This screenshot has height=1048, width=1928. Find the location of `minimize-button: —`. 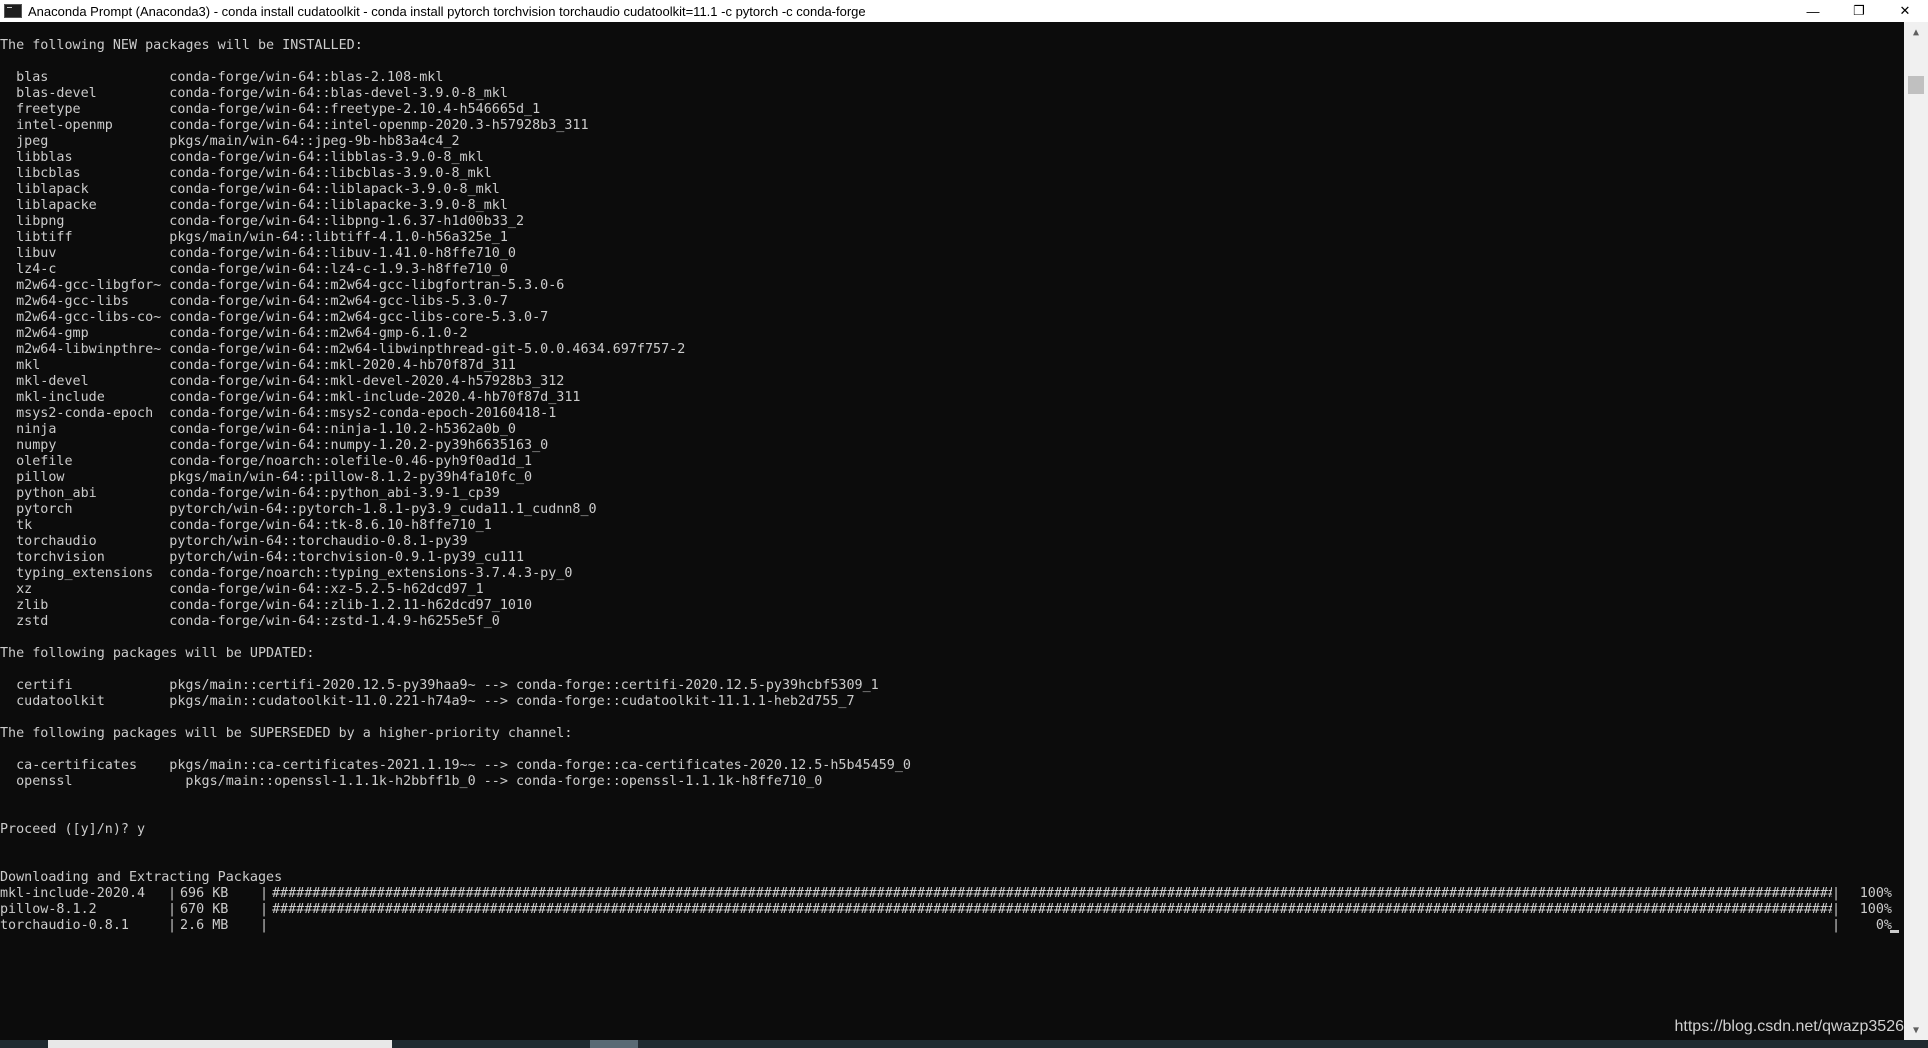

minimize-button: — is located at coordinates (1813, 11).